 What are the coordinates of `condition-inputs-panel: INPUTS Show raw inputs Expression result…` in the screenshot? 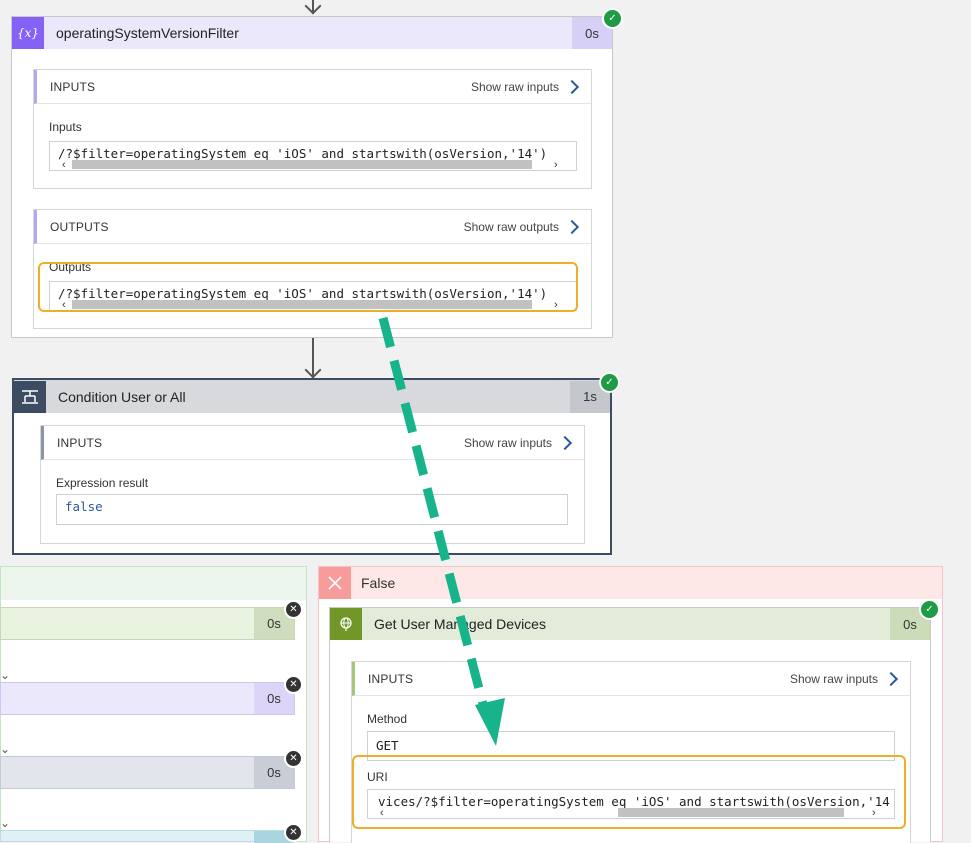 It's located at (312, 484).